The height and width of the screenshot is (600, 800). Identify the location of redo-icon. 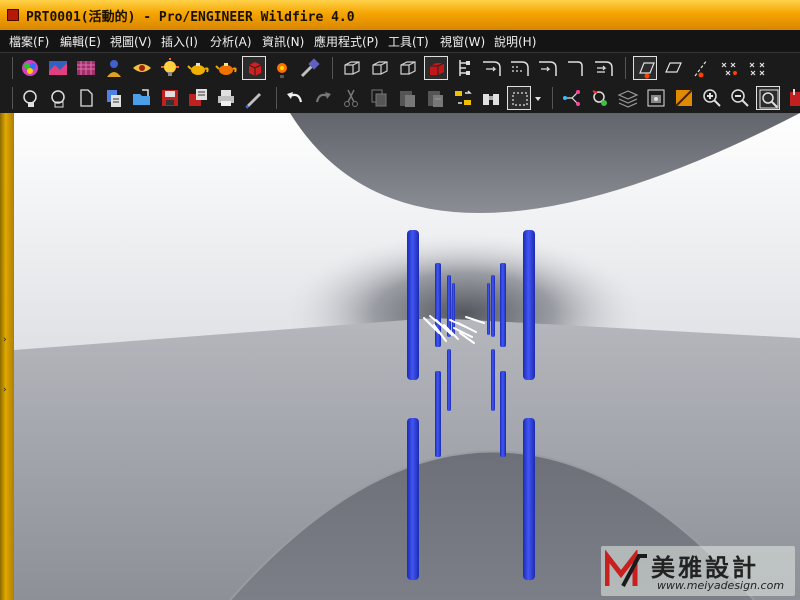
(323, 98).